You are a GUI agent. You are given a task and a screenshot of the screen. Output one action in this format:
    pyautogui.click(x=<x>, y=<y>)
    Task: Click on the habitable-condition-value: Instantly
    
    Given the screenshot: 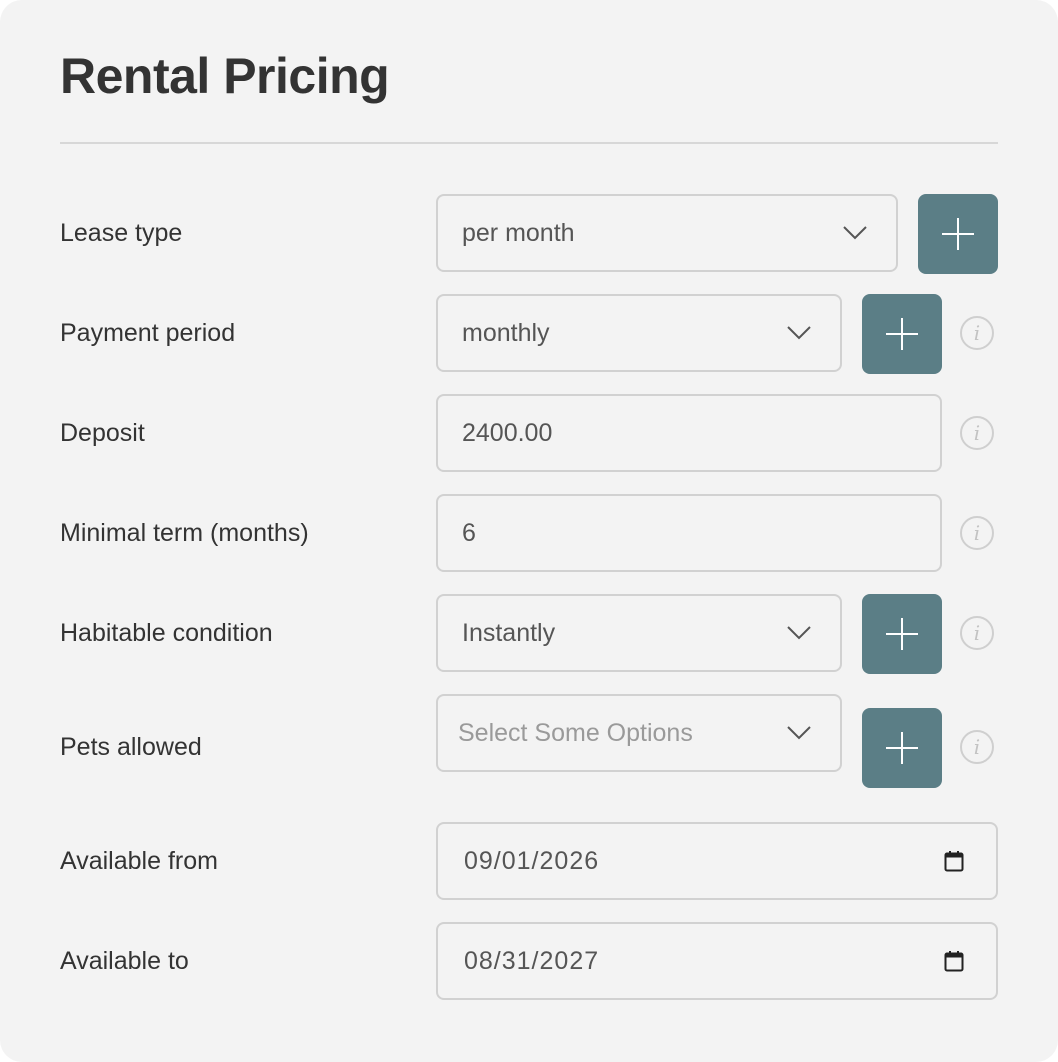 What is the action you would take?
    pyautogui.click(x=509, y=632)
    